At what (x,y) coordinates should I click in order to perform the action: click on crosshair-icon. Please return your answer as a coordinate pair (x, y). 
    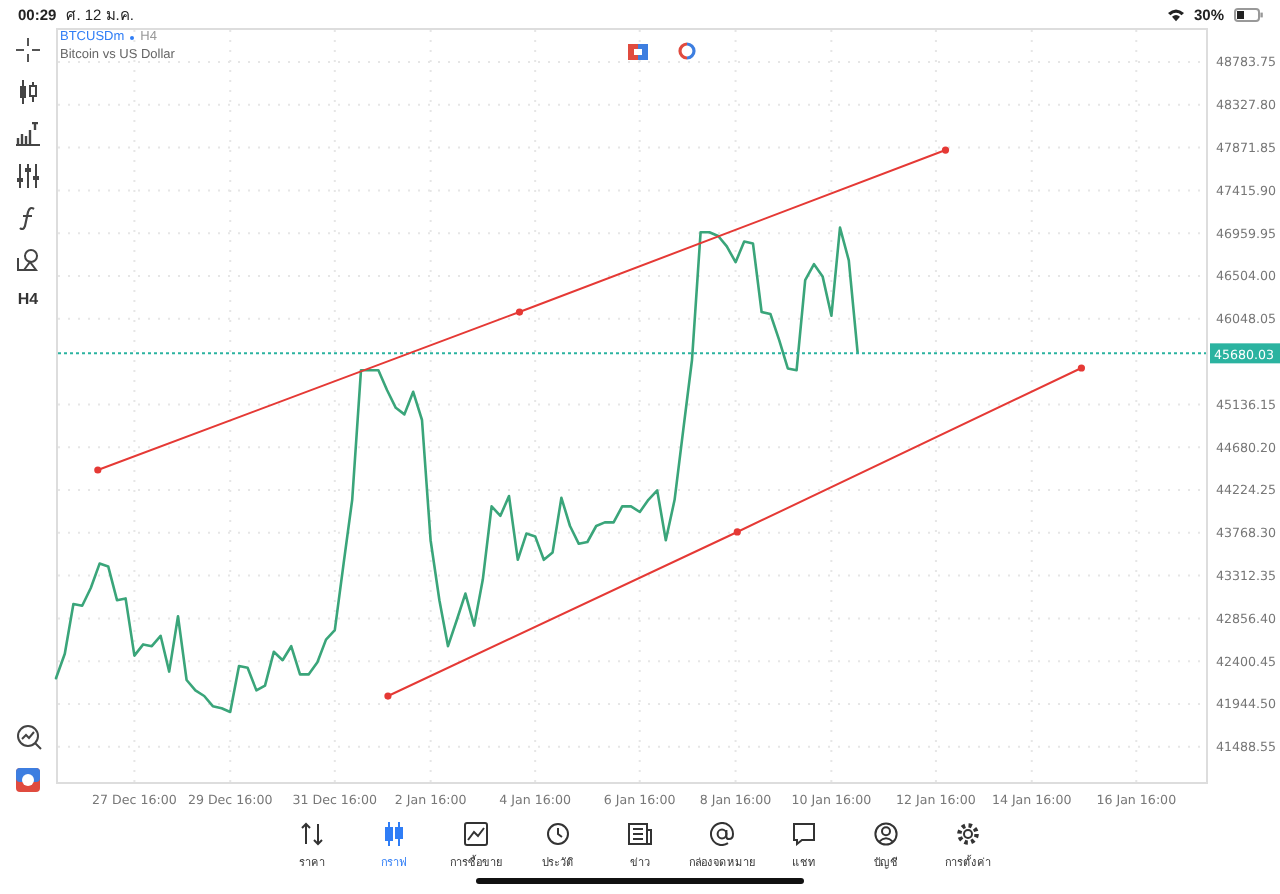
    Looking at the image, I should click on (28, 50).